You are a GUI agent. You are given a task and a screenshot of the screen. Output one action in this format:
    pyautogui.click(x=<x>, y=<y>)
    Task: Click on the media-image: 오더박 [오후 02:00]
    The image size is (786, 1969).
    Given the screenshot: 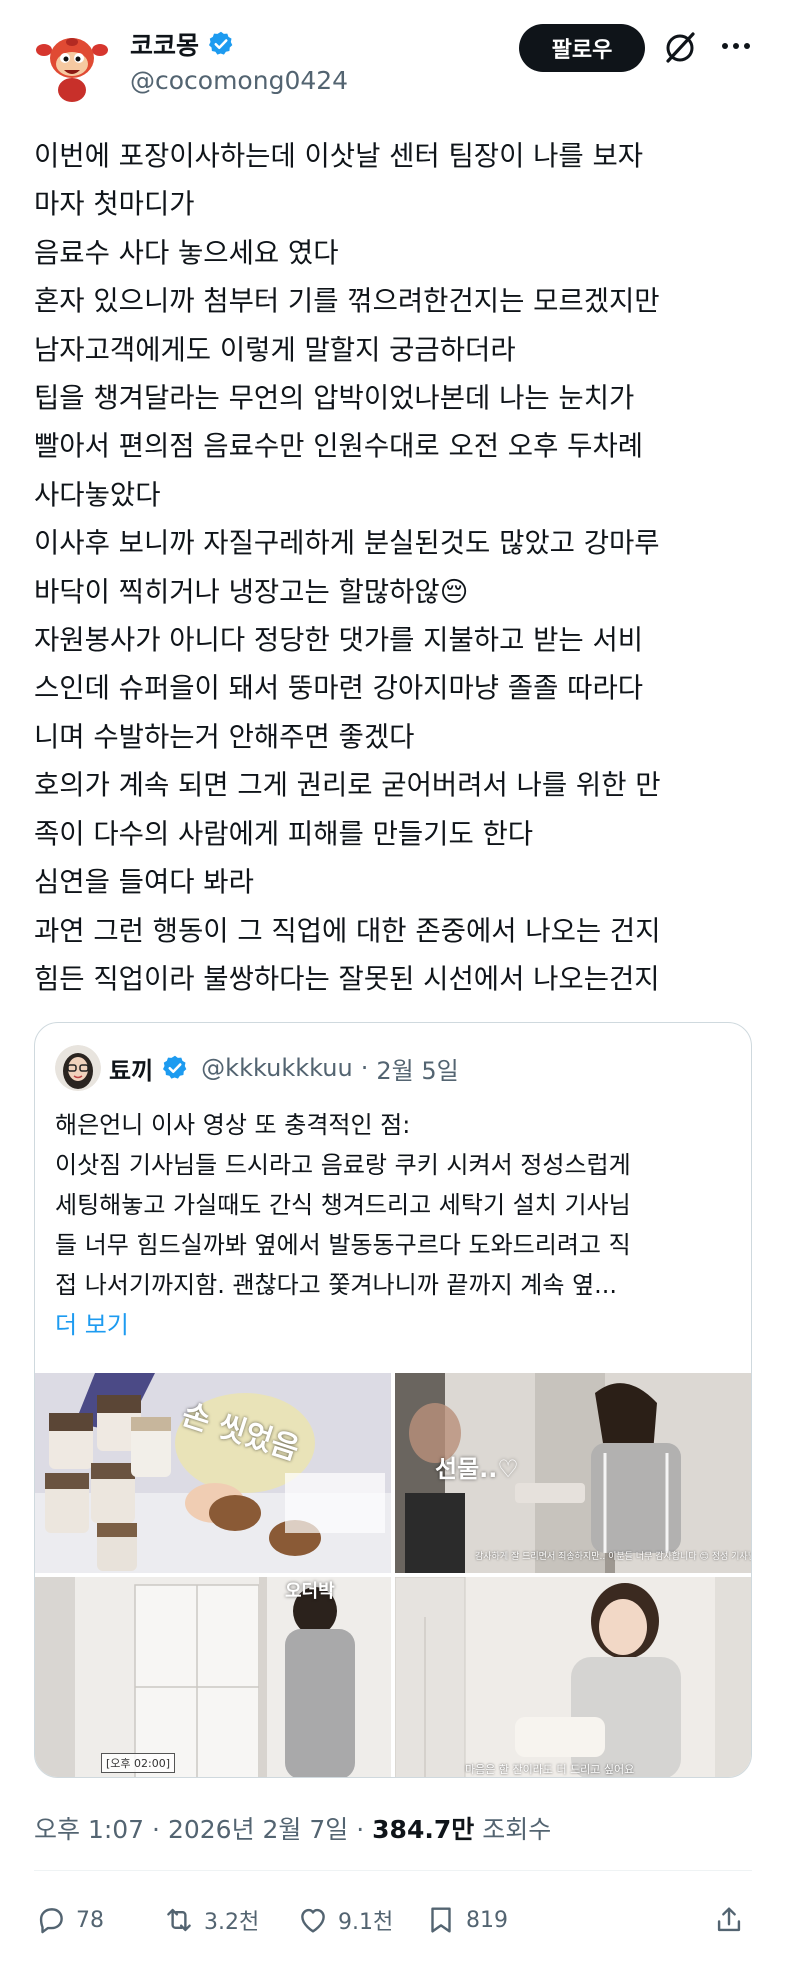 What is the action you would take?
    pyautogui.click(x=213, y=1677)
    